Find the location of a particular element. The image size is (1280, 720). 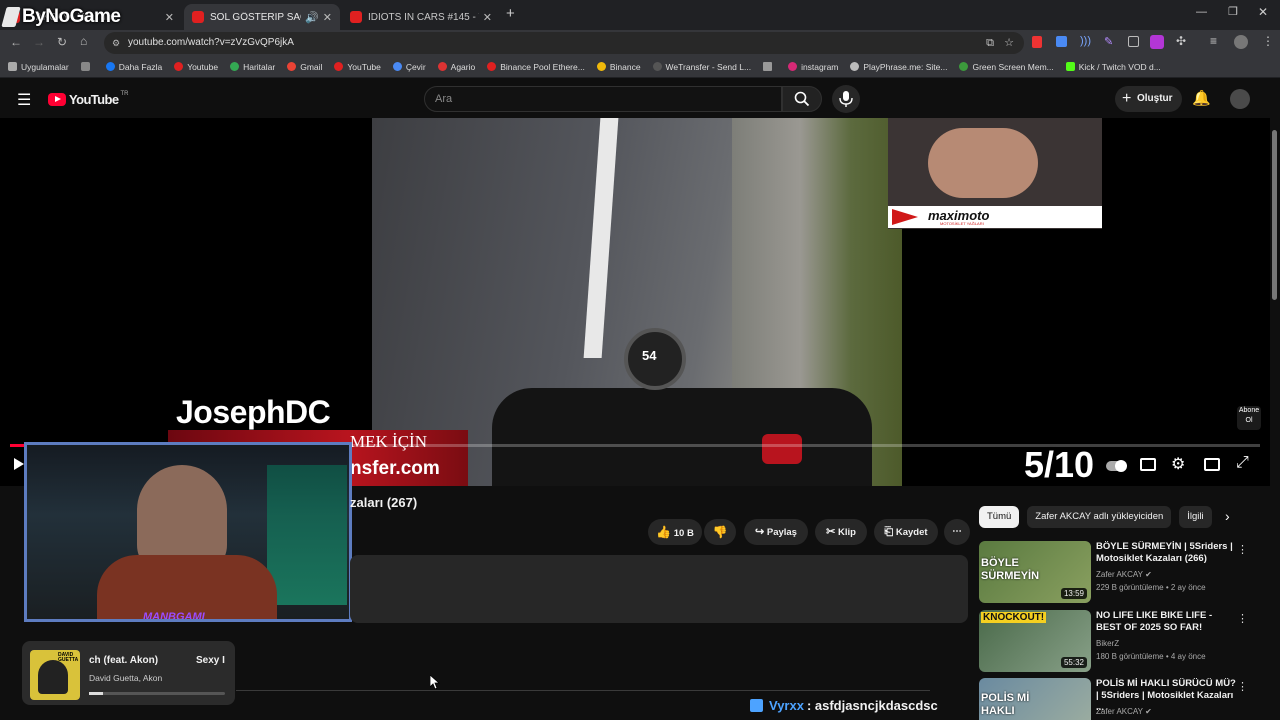

page-scrollbar is located at coordinates (1274, 215).